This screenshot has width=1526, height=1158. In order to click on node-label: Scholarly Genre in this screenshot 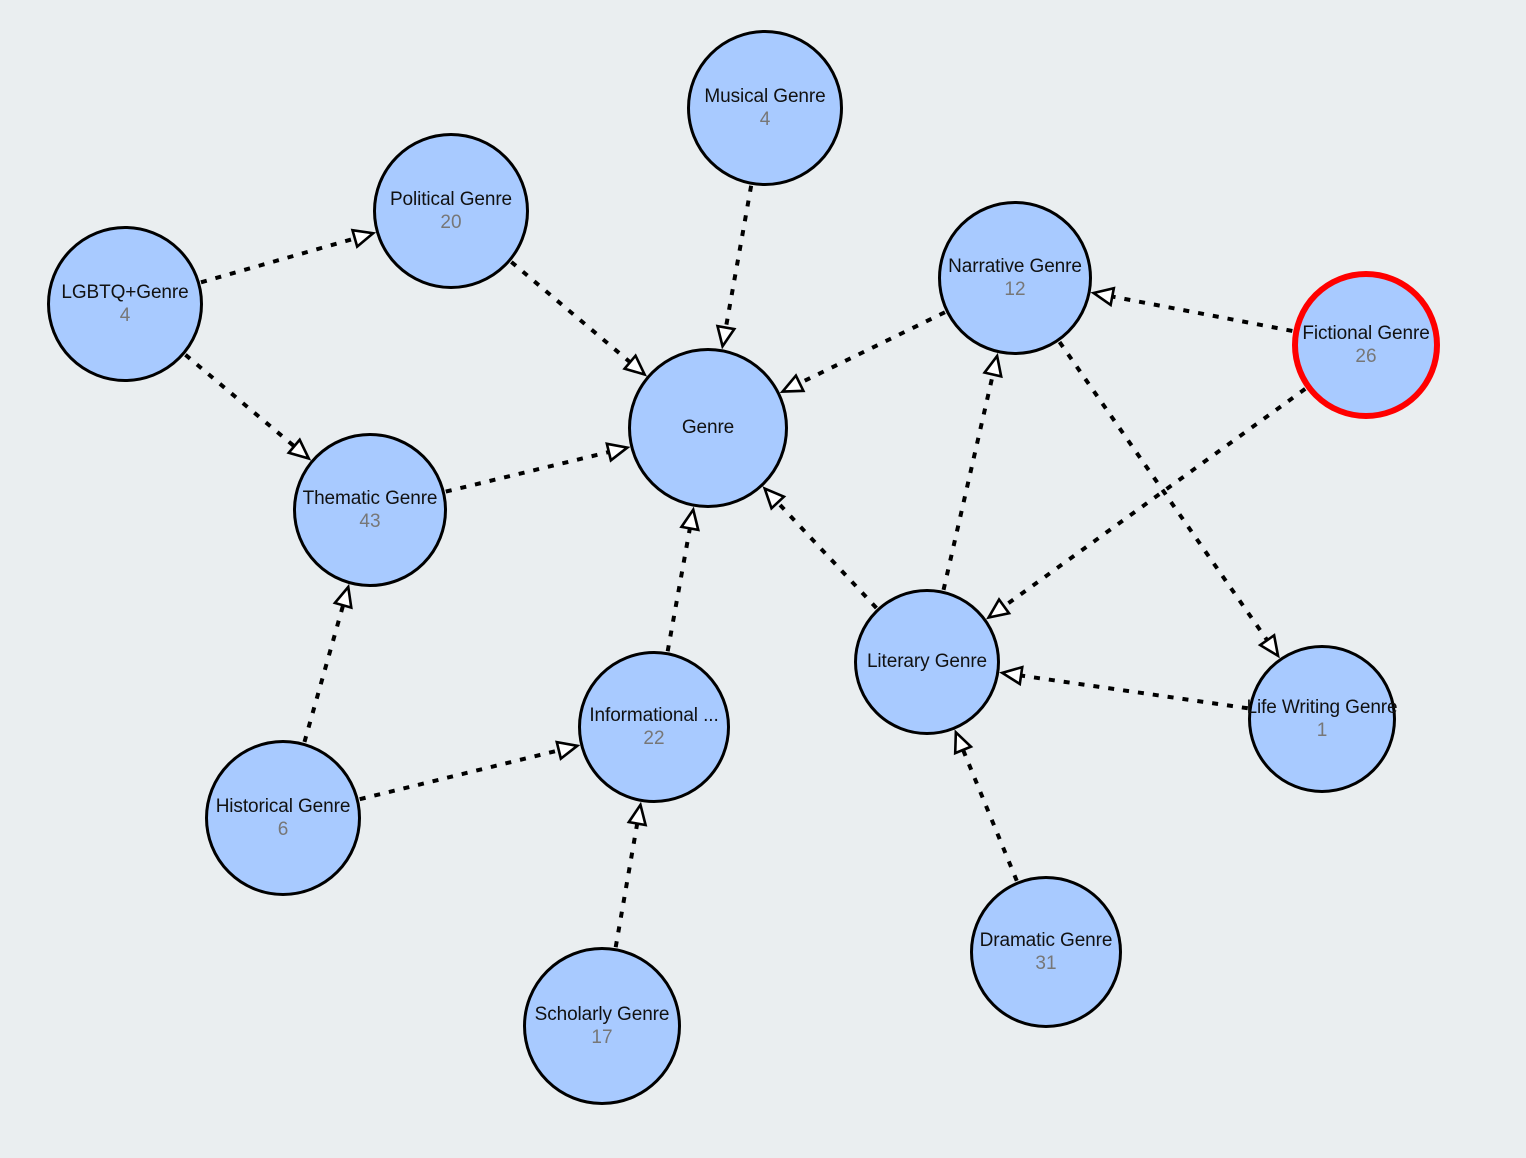, I will do `click(602, 1015)`.